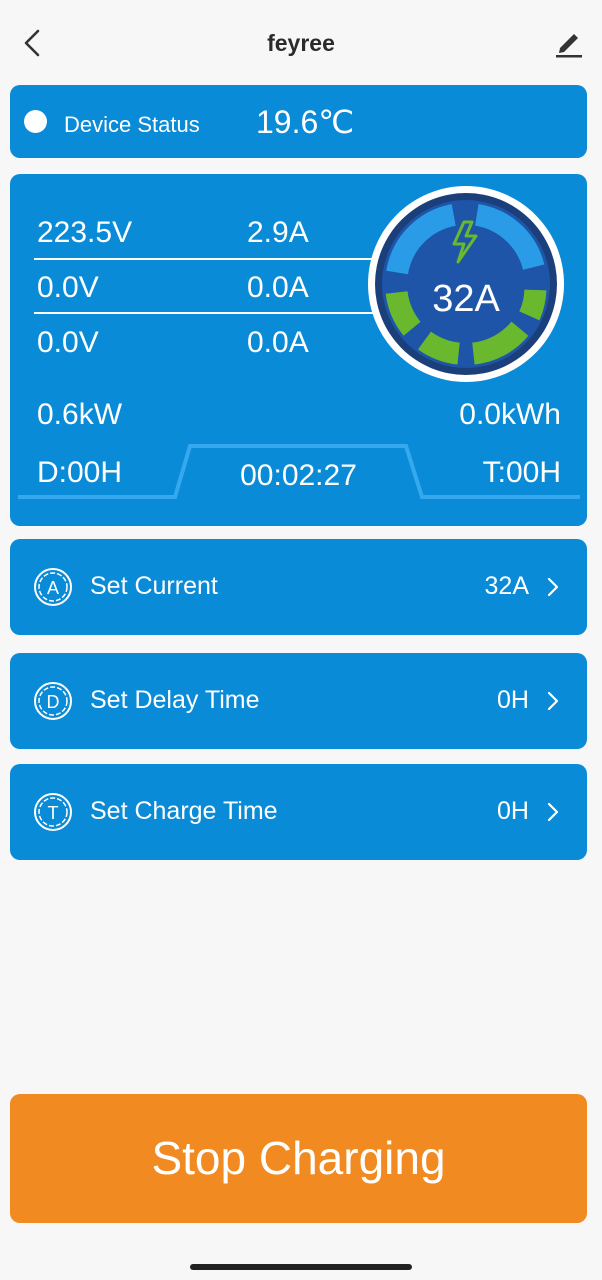 This screenshot has width=602, height=1280. Describe the element at coordinates (513, 700) in the screenshot. I see `set-delay-time-value: 0H` at that location.